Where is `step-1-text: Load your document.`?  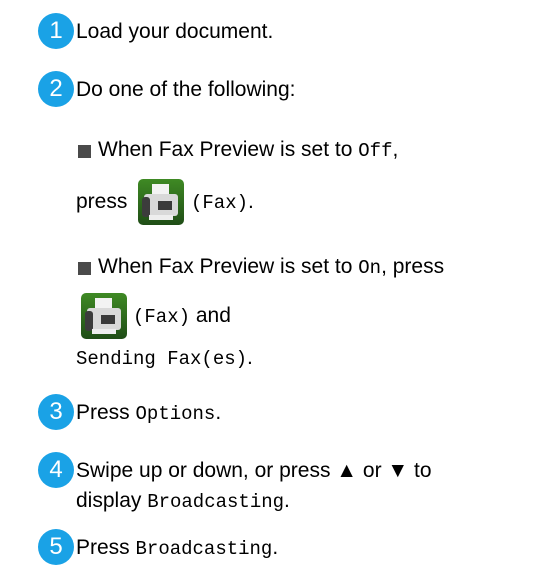 step-1-text: Load your document. is located at coordinates (175, 31).